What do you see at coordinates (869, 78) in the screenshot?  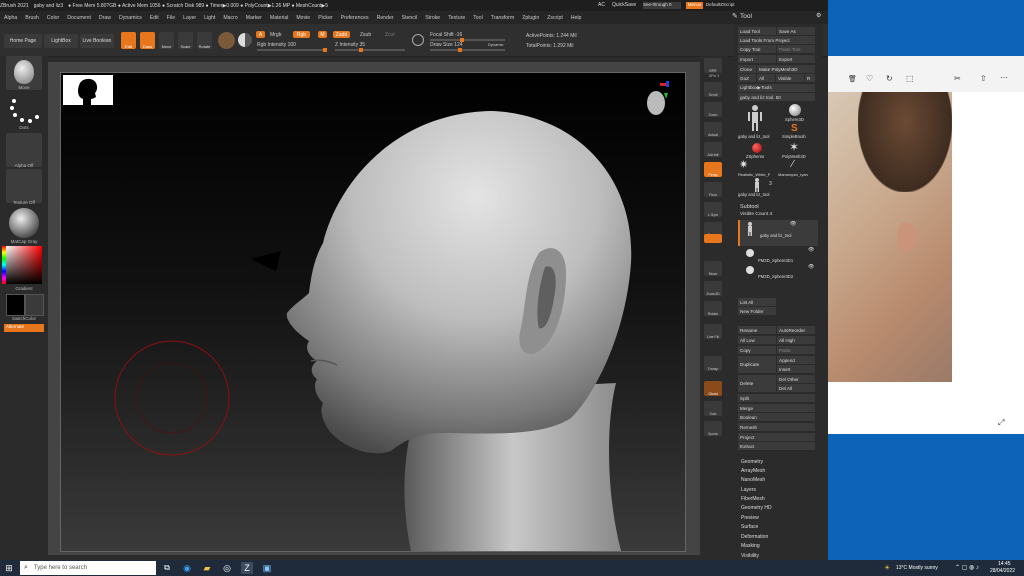 I see `favorite-icon: ♡` at bounding box center [869, 78].